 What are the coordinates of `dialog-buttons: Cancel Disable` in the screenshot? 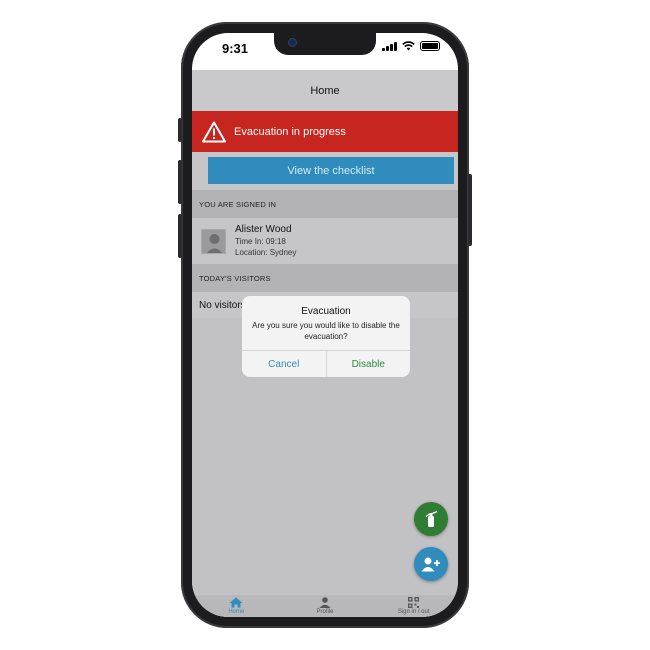 It's located at (326, 363).